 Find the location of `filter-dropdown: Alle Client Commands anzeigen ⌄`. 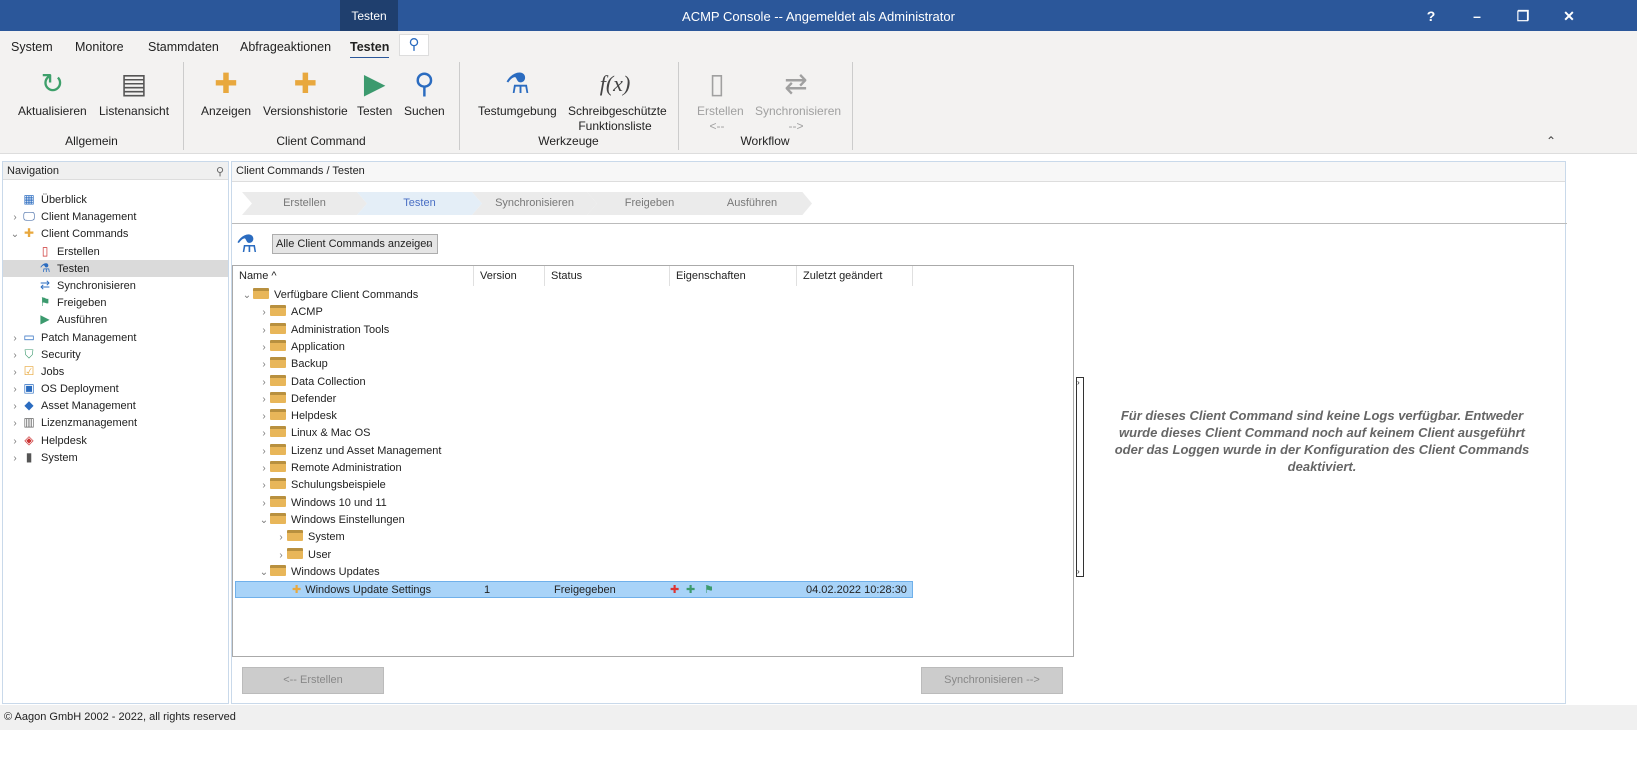

filter-dropdown: Alle Client Commands anzeigen ⌄ is located at coordinates (355, 244).